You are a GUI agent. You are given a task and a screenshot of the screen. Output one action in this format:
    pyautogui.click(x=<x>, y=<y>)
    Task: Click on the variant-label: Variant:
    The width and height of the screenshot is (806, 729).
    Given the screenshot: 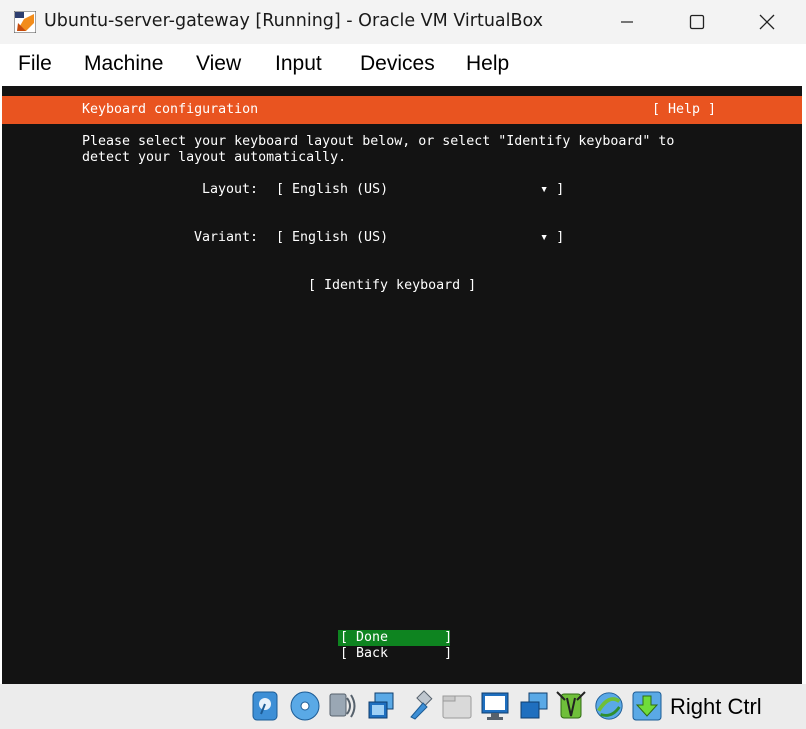 What is the action you would take?
    pyautogui.click(x=226, y=237)
    